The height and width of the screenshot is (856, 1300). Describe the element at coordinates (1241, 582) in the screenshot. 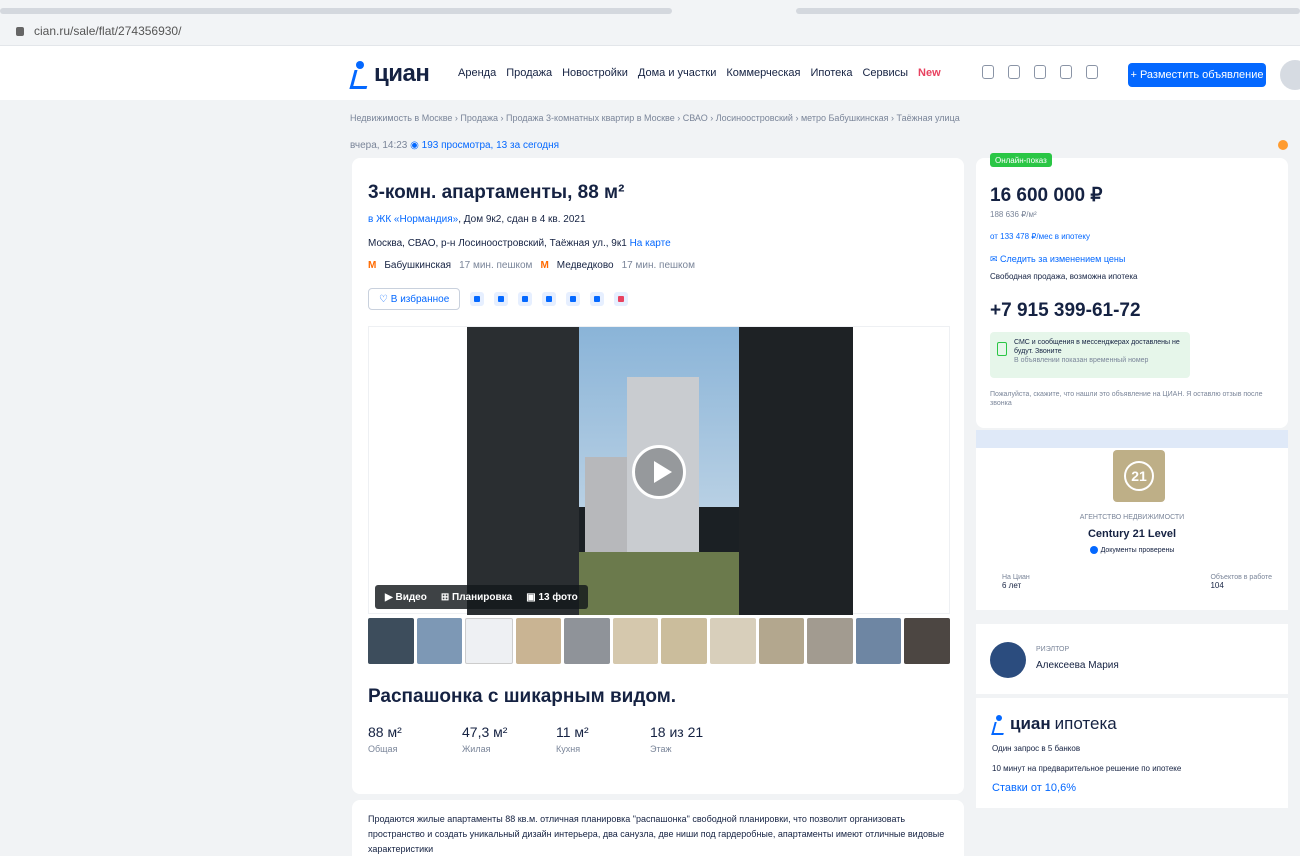

I see `agency-stat-objects: Объектов в работе 104` at that location.